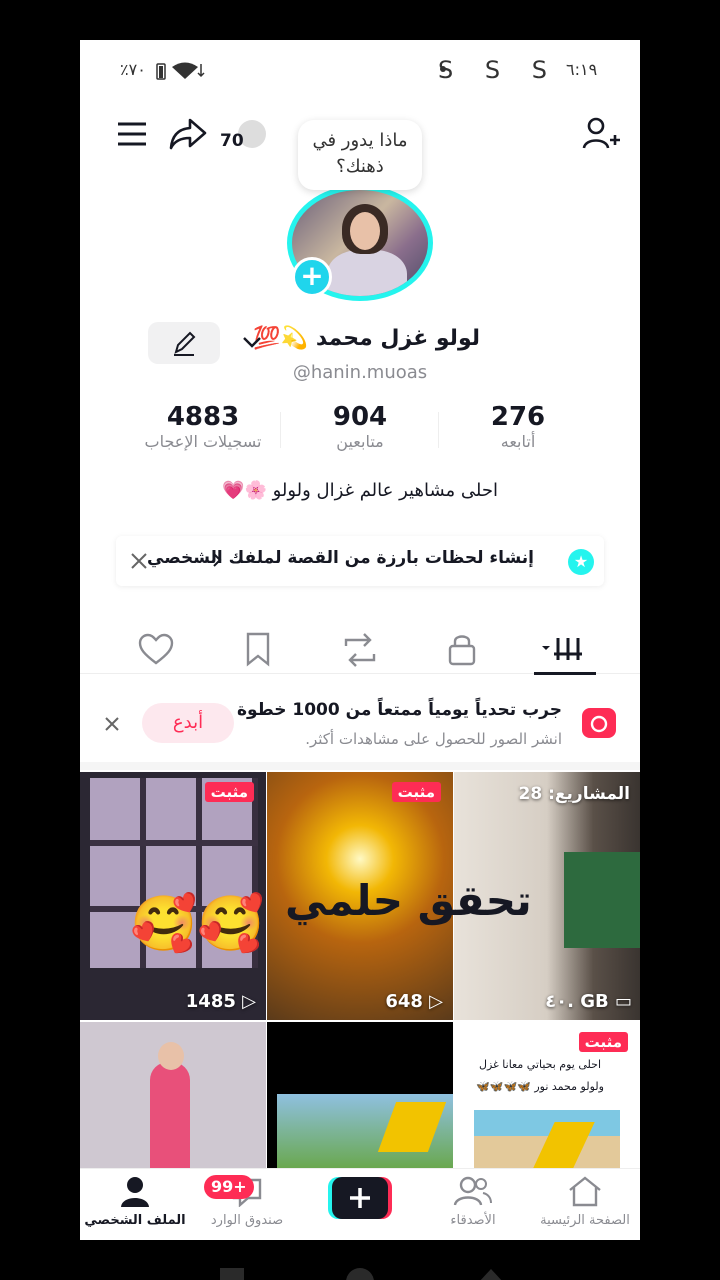 This screenshot has height=1280, width=720. What do you see at coordinates (184, 343) in the screenshot?
I see `edit-profile-button` at bounding box center [184, 343].